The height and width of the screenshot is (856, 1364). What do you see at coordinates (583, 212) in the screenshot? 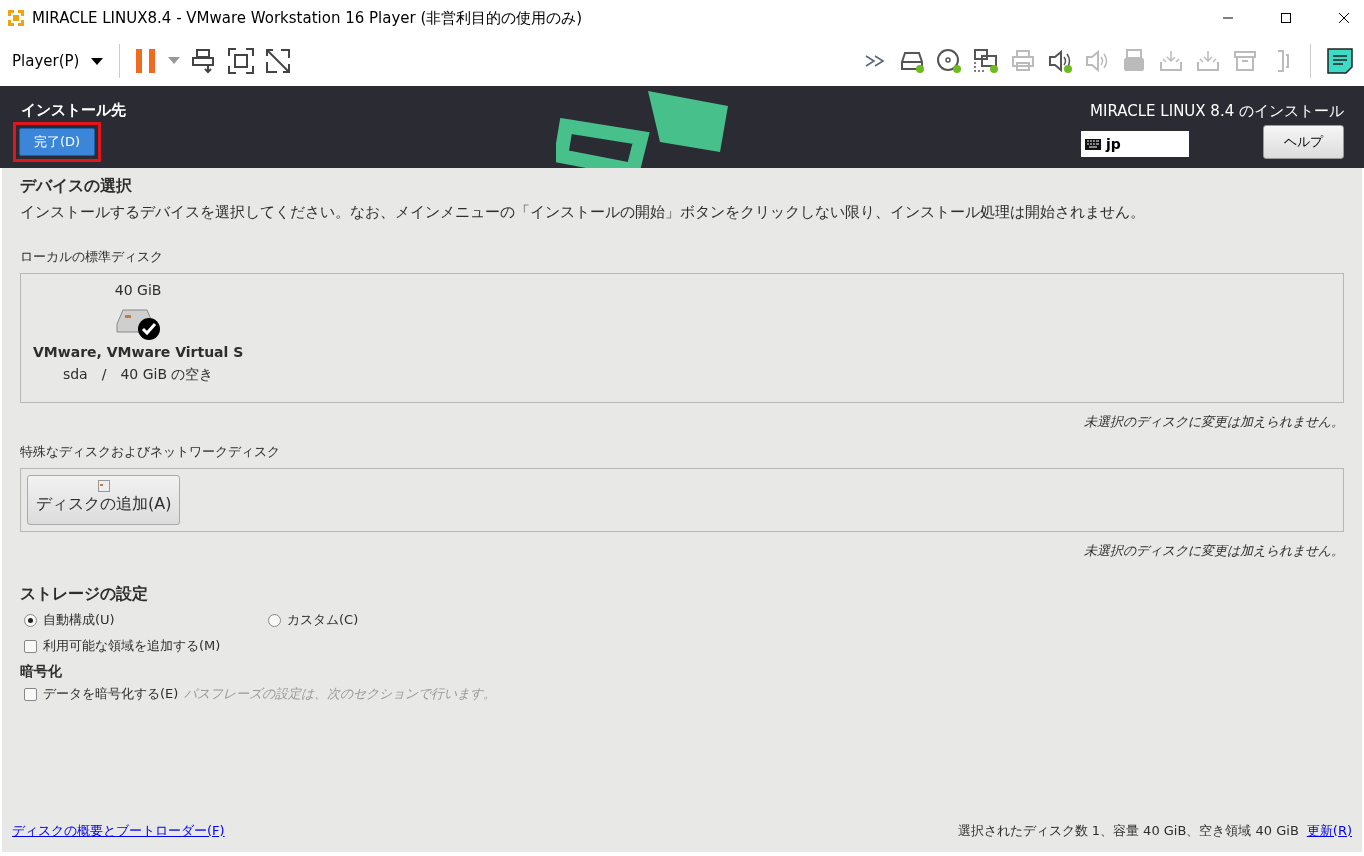
I see `description-text: インストールするデバイスを選択してください。なお、メインメニューの「インストールの開始」ボタンをクリックしない限り、インストール処理は開始されません。` at bounding box center [583, 212].